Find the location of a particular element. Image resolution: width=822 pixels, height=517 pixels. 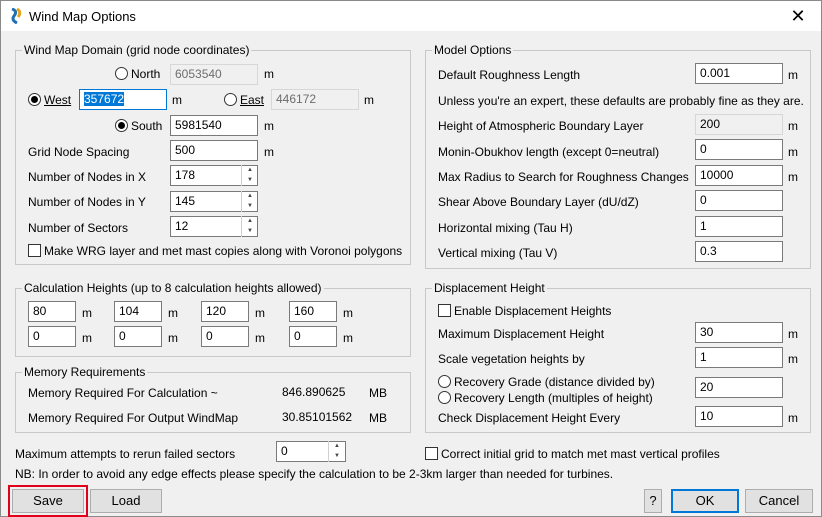

east-radio is located at coordinates (230, 99).